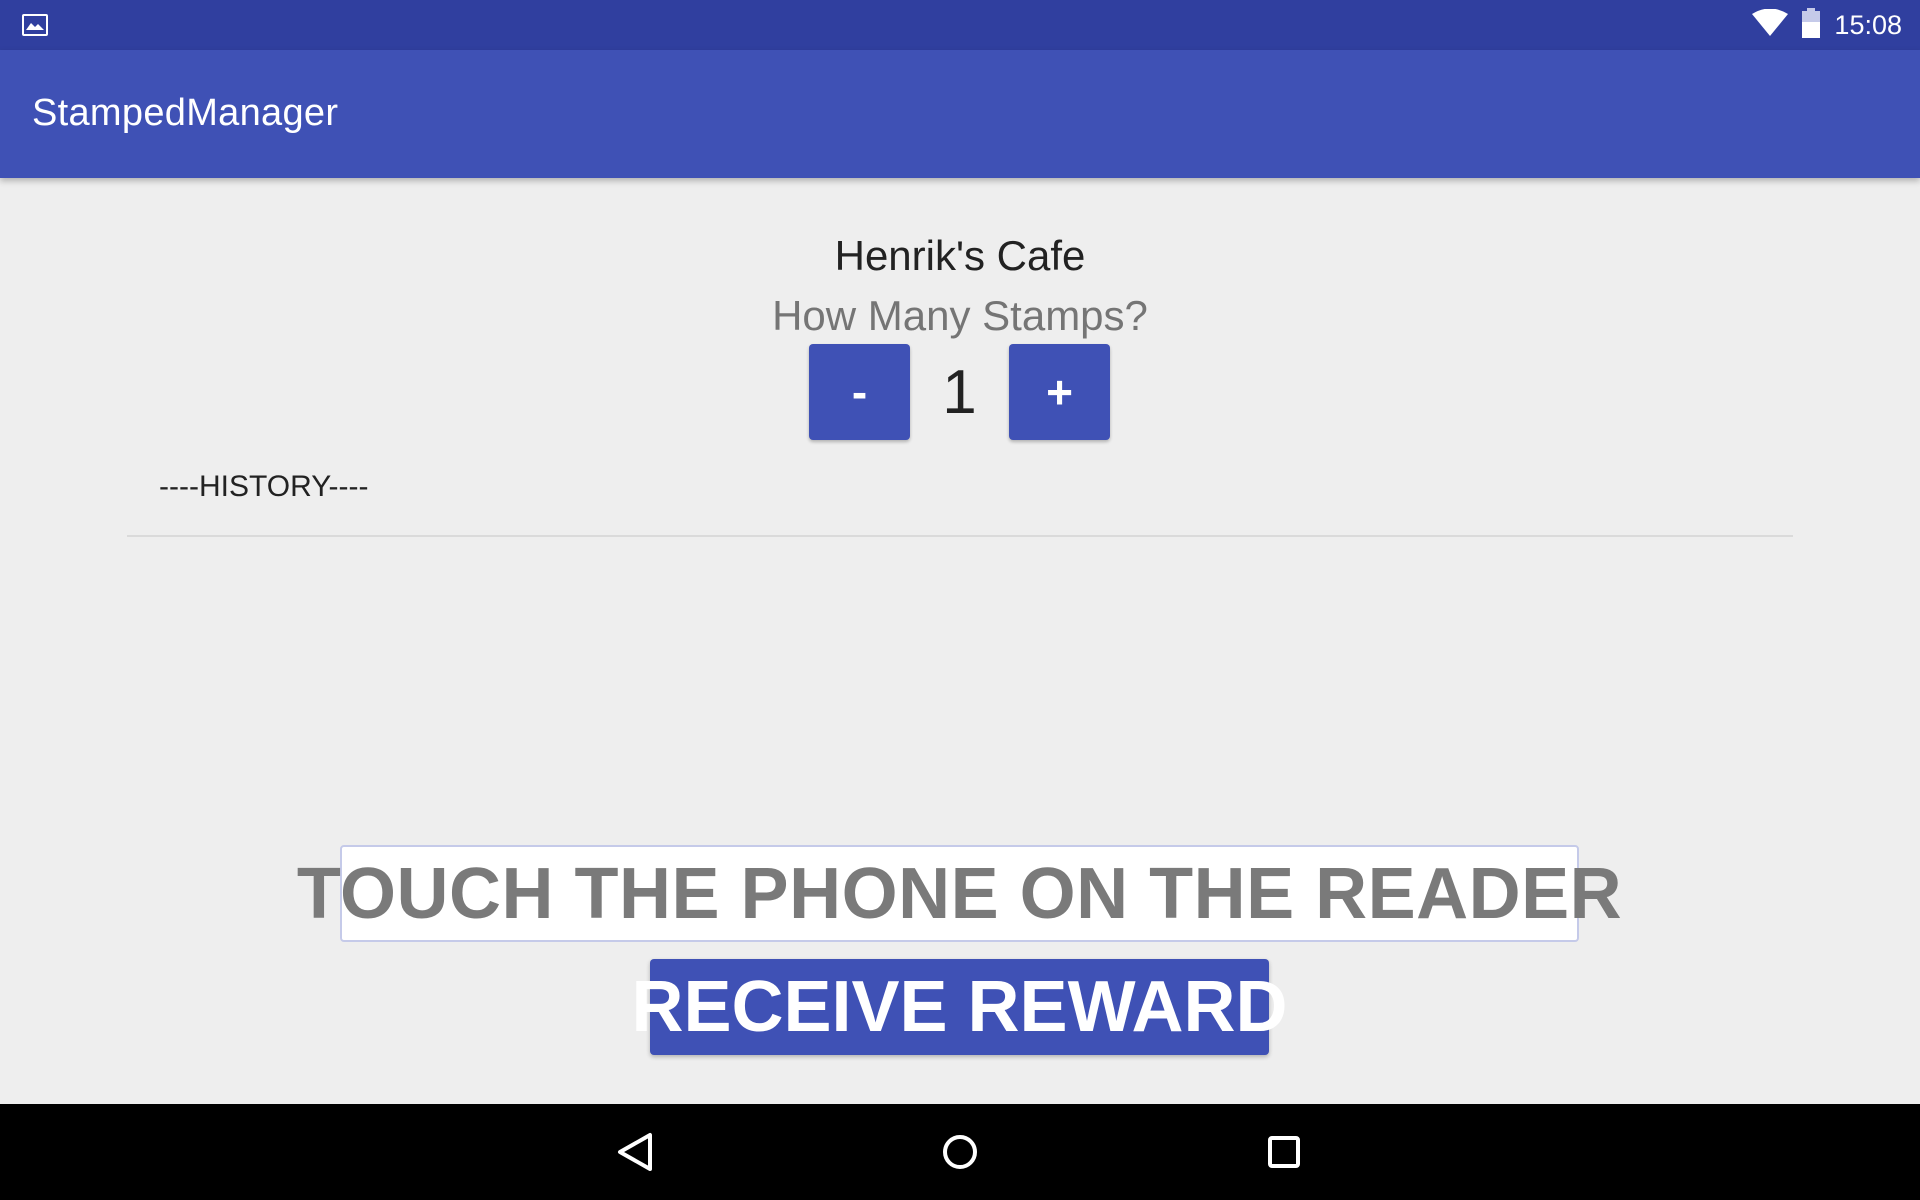 The height and width of the screenshot is (1200, 1920). Describe the element at coordinates (35, 25) in the screenshot. I see `image-notification-icon` at that location.